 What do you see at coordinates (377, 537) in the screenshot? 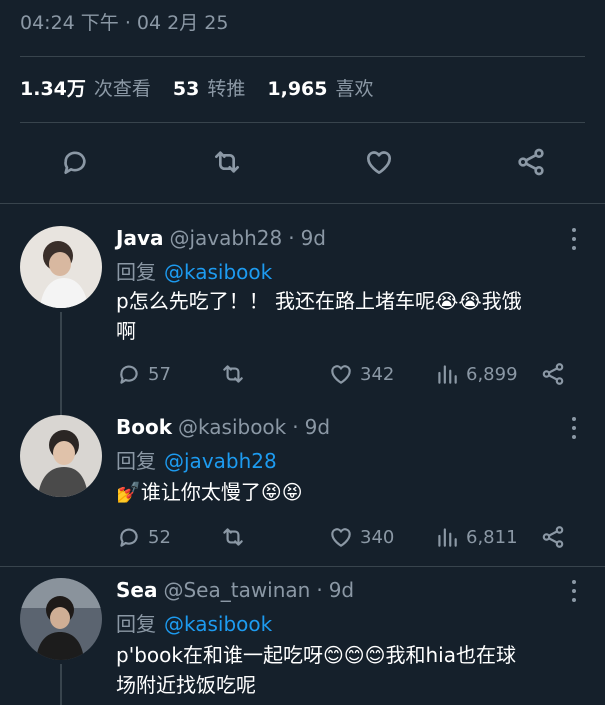
I see `like-count: 340` at bounding box center [377, 537].